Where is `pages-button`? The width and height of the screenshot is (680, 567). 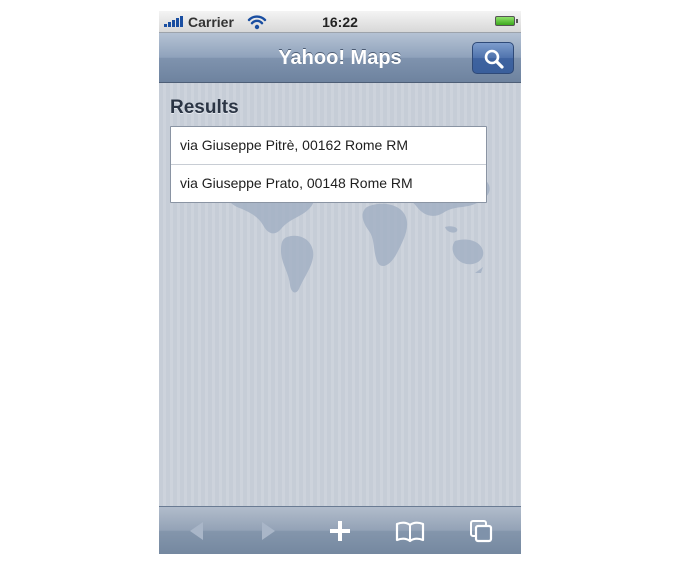 pages-button is located at coordinates (481, 531).